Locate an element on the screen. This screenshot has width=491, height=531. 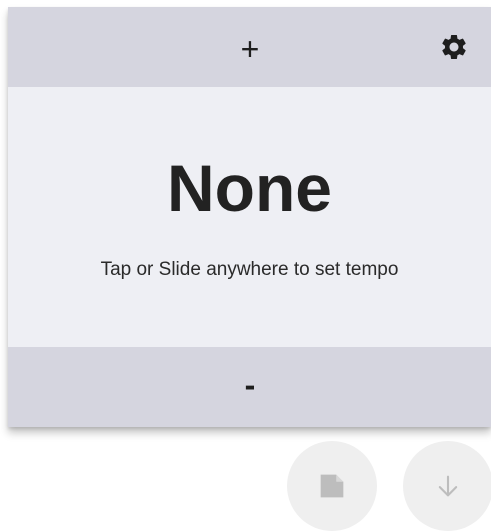
note-icon is located at coordinates (332, 486).